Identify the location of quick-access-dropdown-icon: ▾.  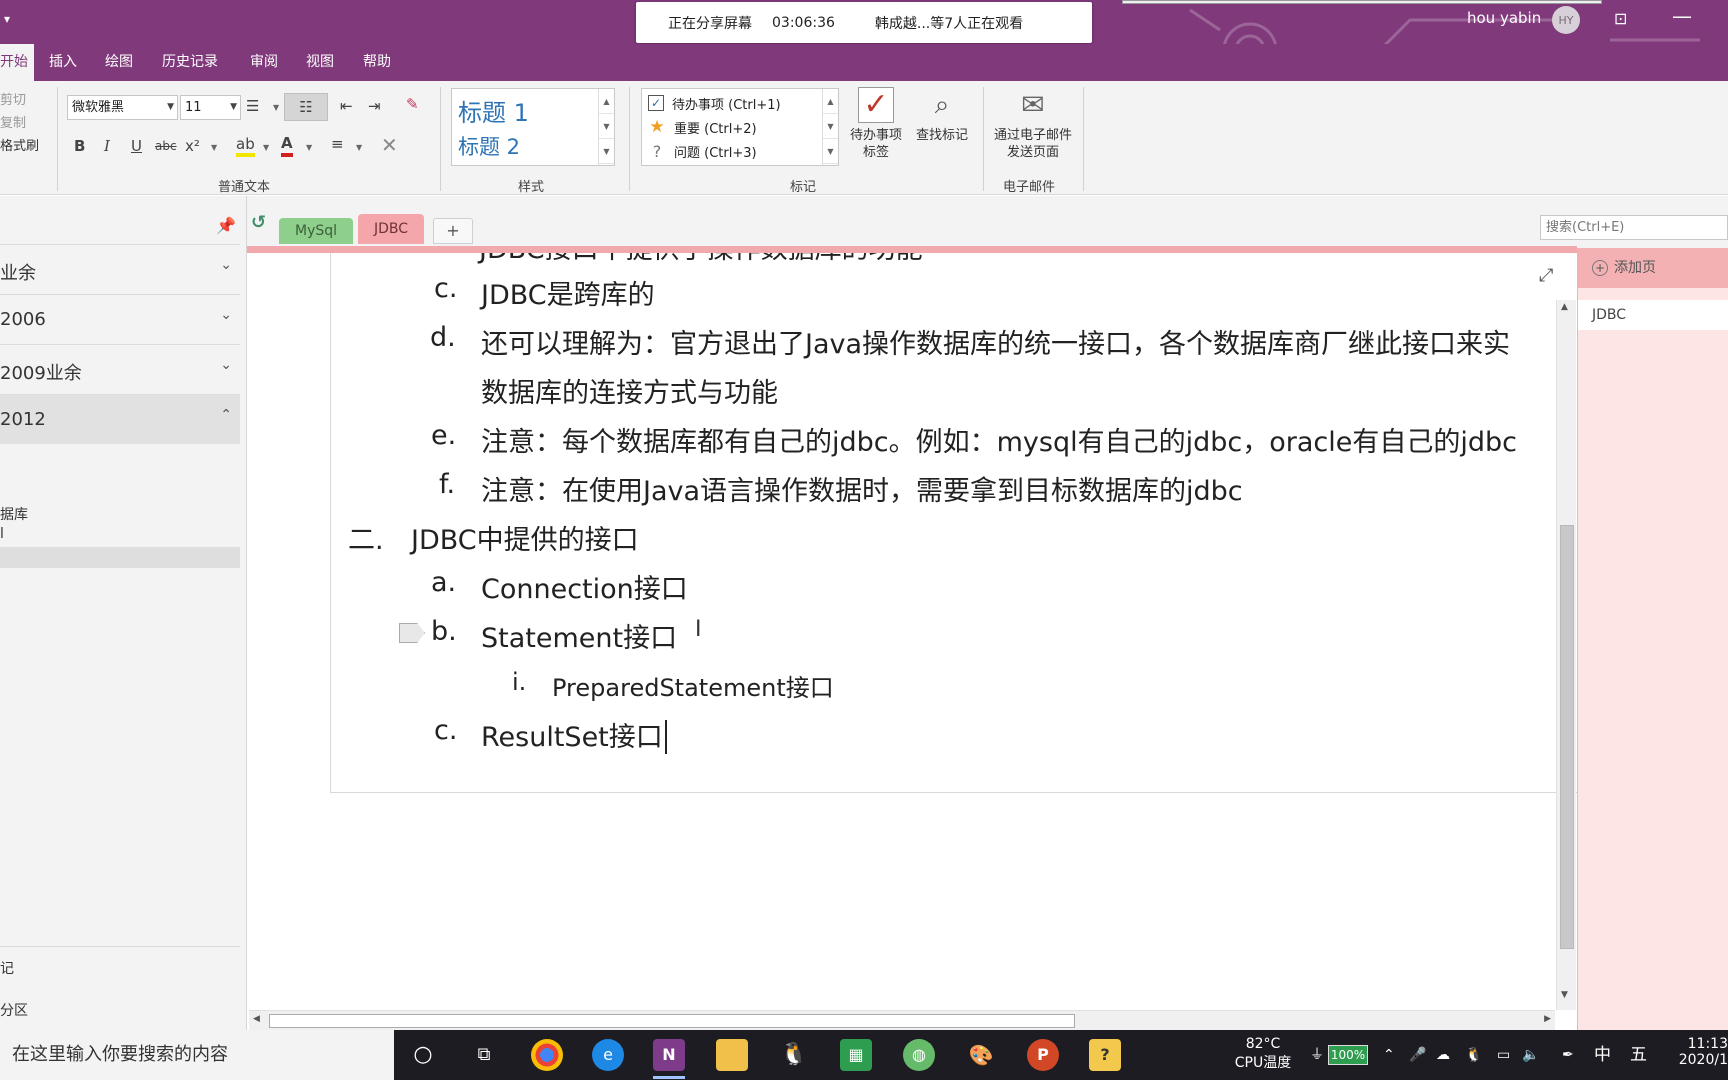
(7, 19).